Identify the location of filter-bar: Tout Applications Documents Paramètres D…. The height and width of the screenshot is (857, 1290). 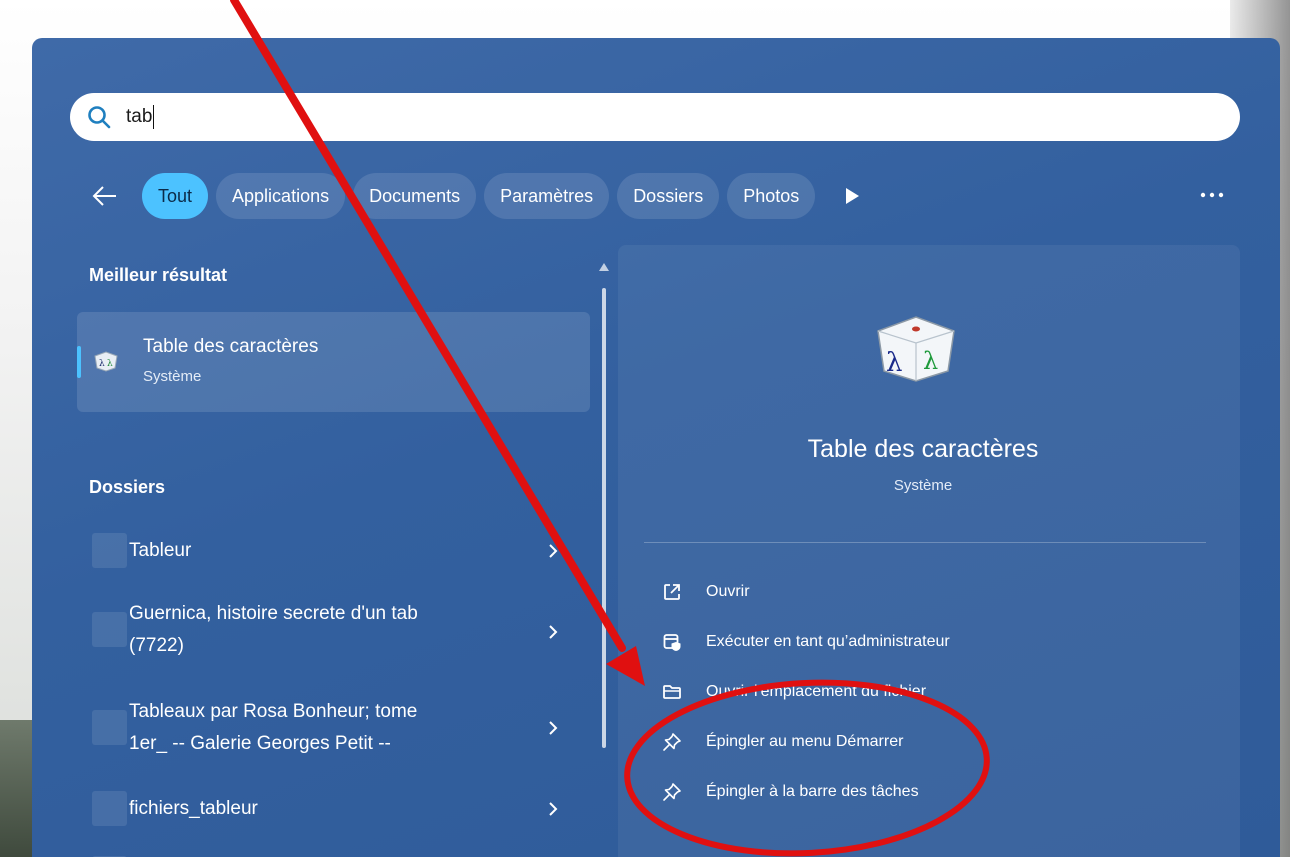
(475, 196).